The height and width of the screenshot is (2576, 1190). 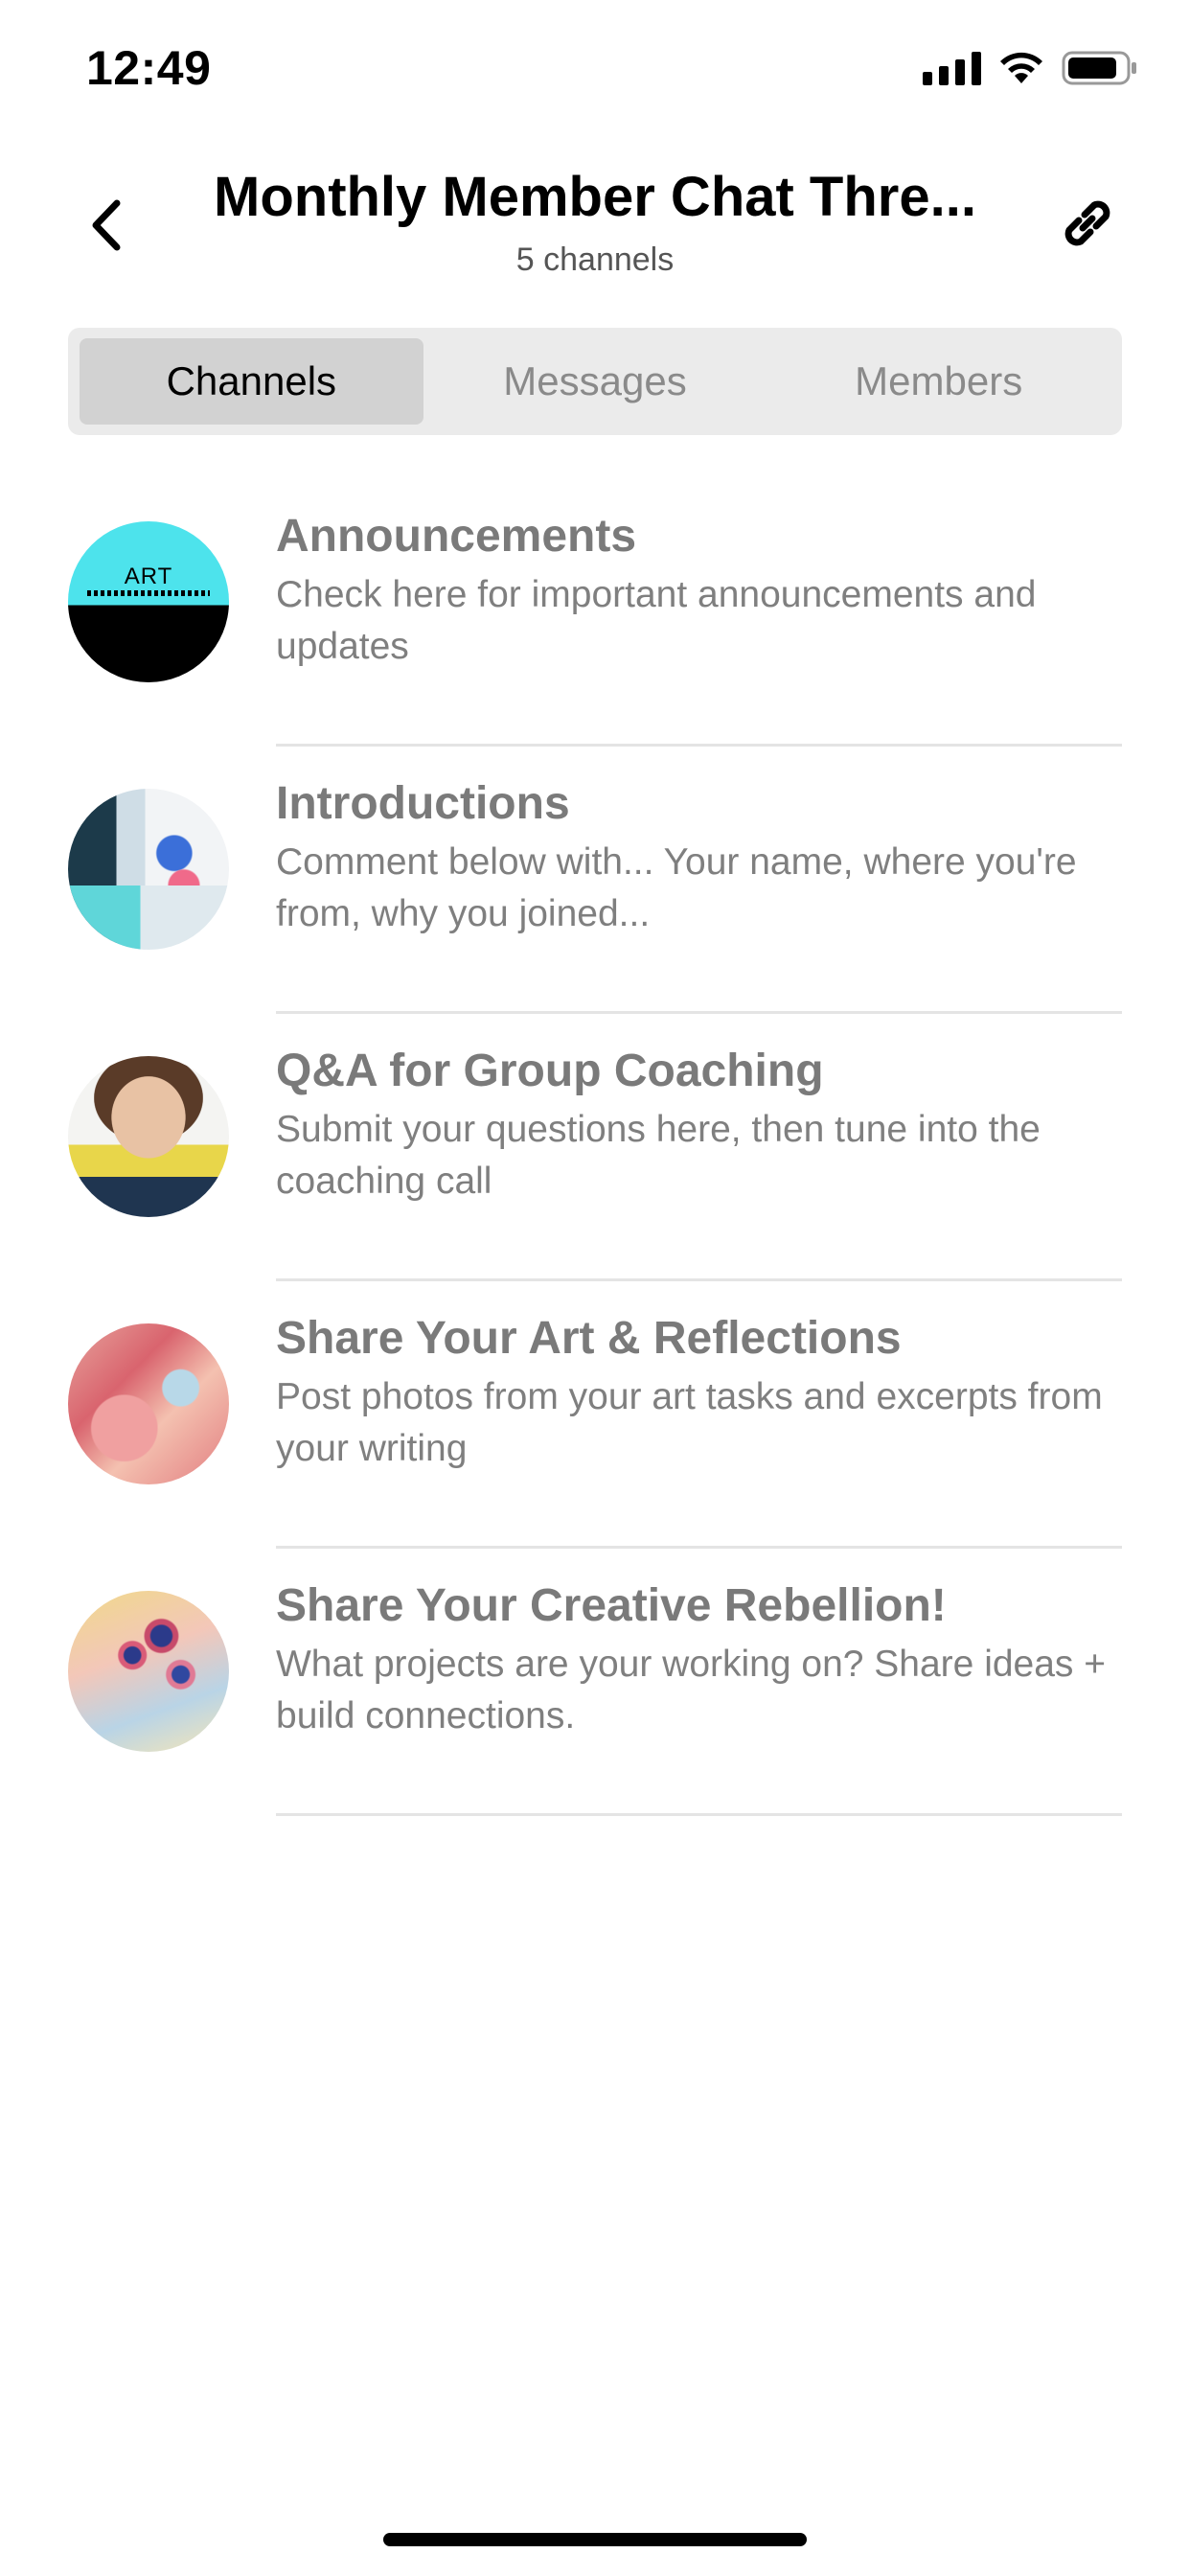 I want to click on segmented-tabs: Channels Messages Members, so click(x=595, y=381).